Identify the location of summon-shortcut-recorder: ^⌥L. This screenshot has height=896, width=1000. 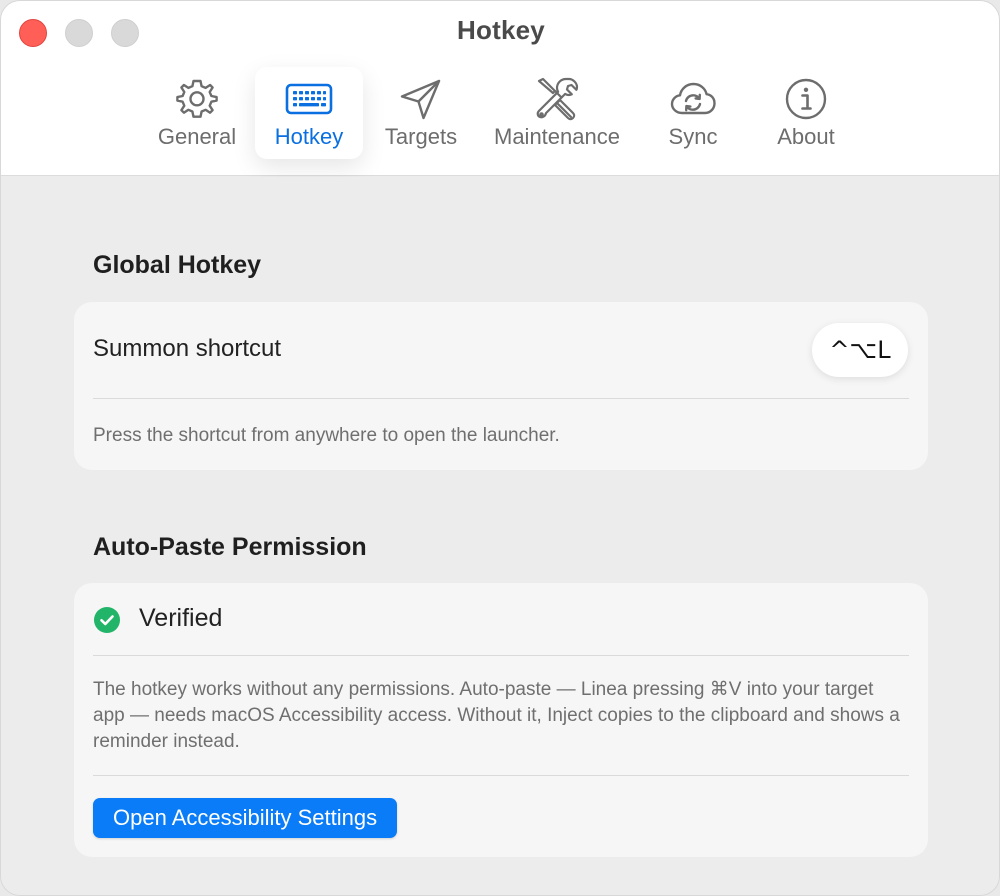
(860, 350).